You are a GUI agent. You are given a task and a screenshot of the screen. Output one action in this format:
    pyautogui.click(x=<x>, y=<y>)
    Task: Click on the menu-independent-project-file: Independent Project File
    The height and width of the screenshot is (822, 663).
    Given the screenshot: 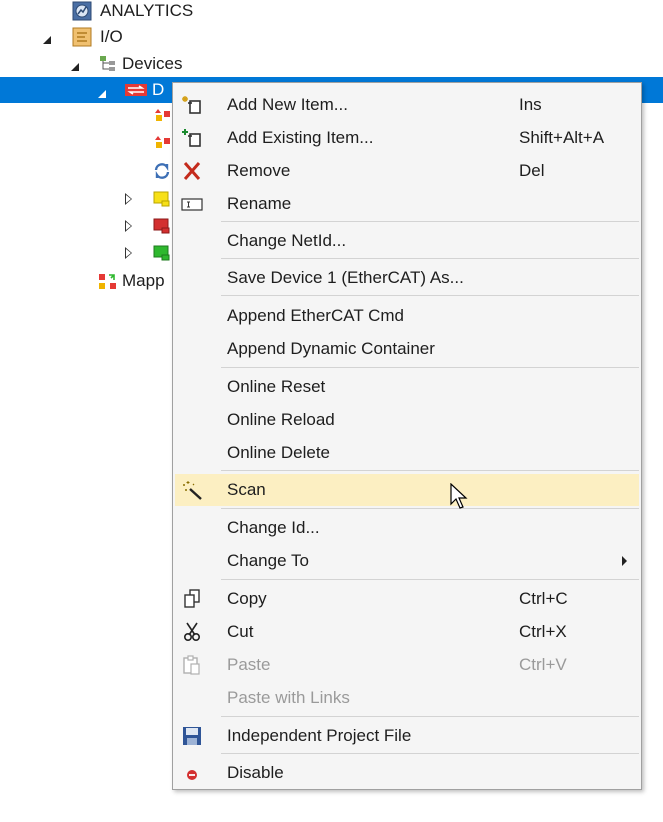 What is the action you would take?
    pyautogui.click(x=407, y=736)
    